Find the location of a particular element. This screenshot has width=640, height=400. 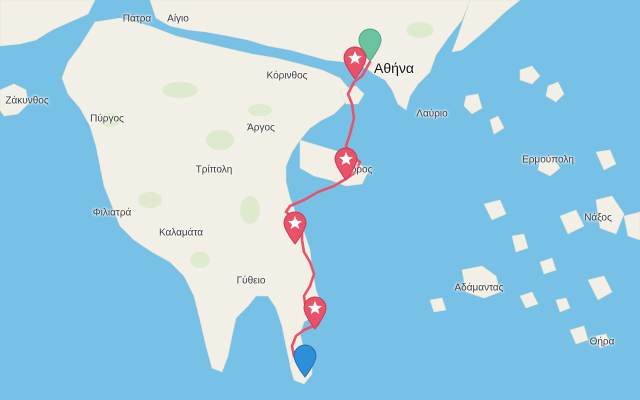

city-label-thira: Θήρα is located at coordinates (602, 342).